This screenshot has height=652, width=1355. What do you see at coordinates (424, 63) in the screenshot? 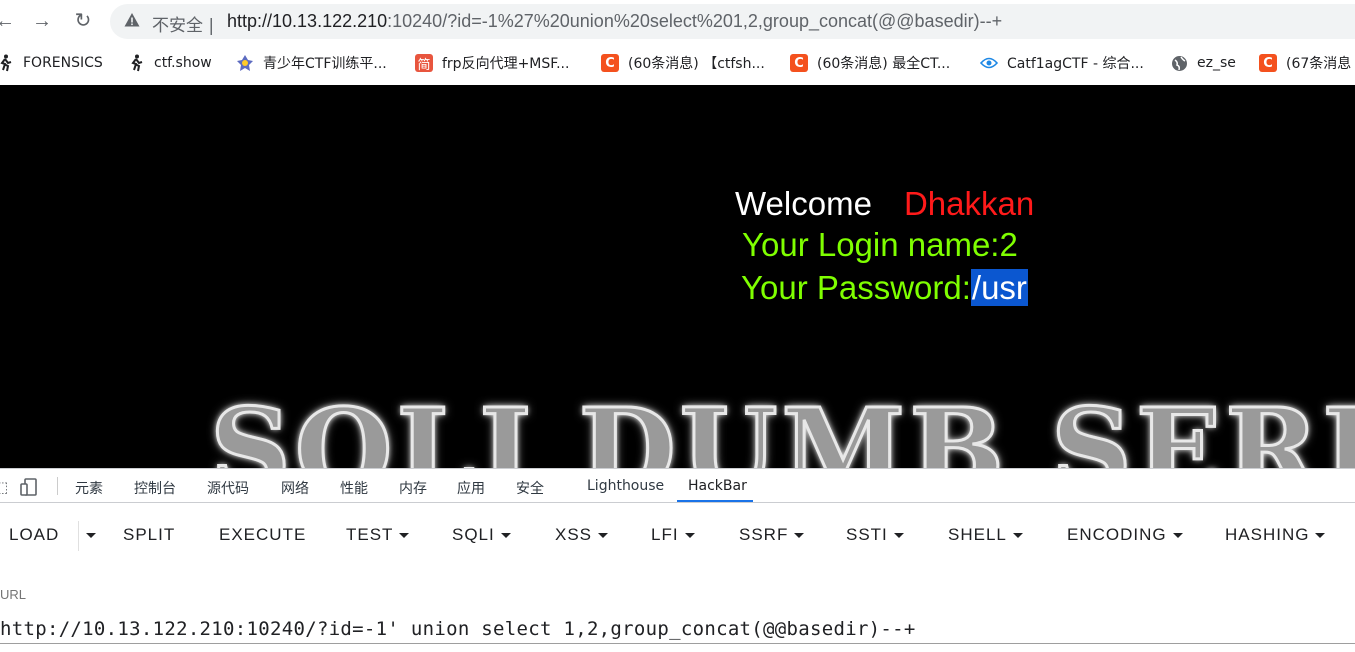
I see `jian-icon: 简` at bounding box center [424, 63].